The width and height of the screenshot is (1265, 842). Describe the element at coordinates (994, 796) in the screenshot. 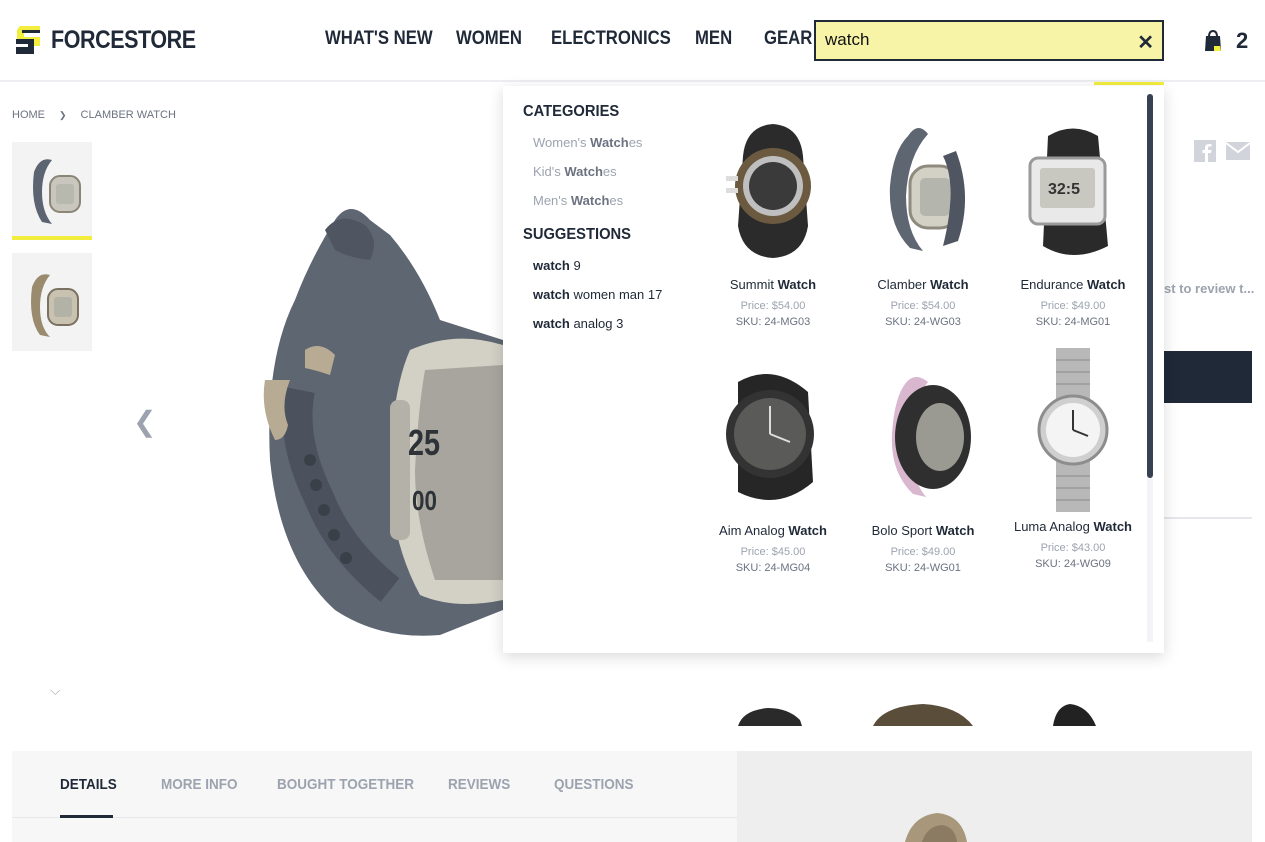

I see `details-image-panel` at that location.